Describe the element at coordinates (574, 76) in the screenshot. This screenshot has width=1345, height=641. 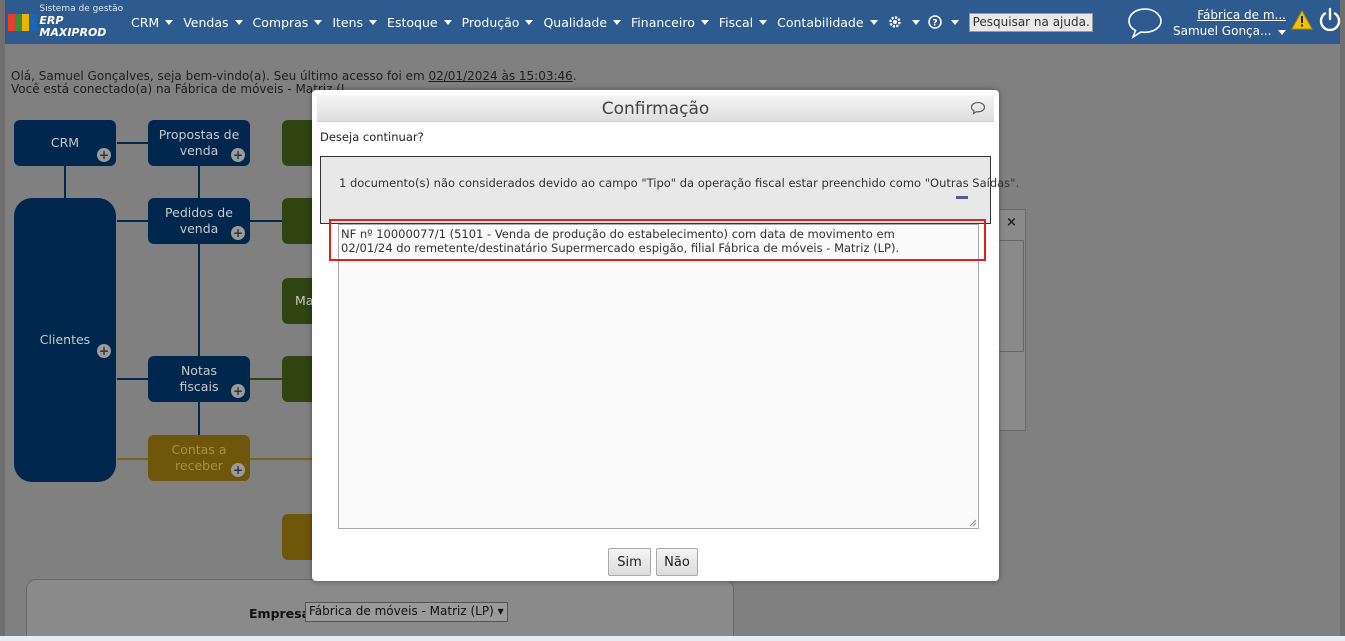
I see `welcome-suffix: .` at that location.